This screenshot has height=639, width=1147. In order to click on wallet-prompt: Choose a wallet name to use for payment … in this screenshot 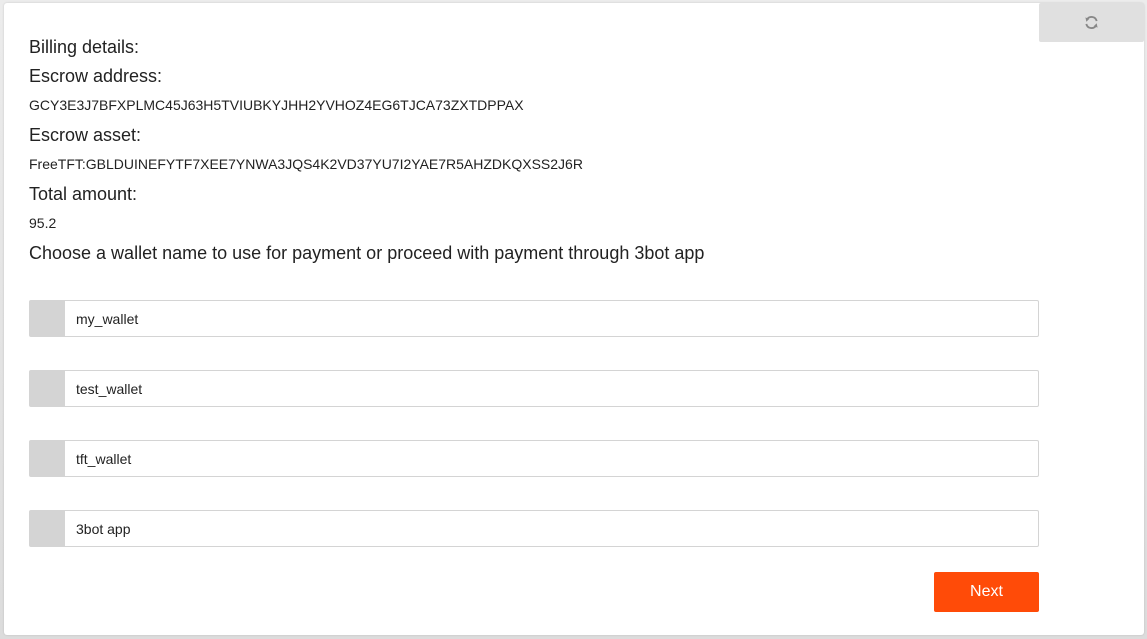, I will do `click(367, 253)`.